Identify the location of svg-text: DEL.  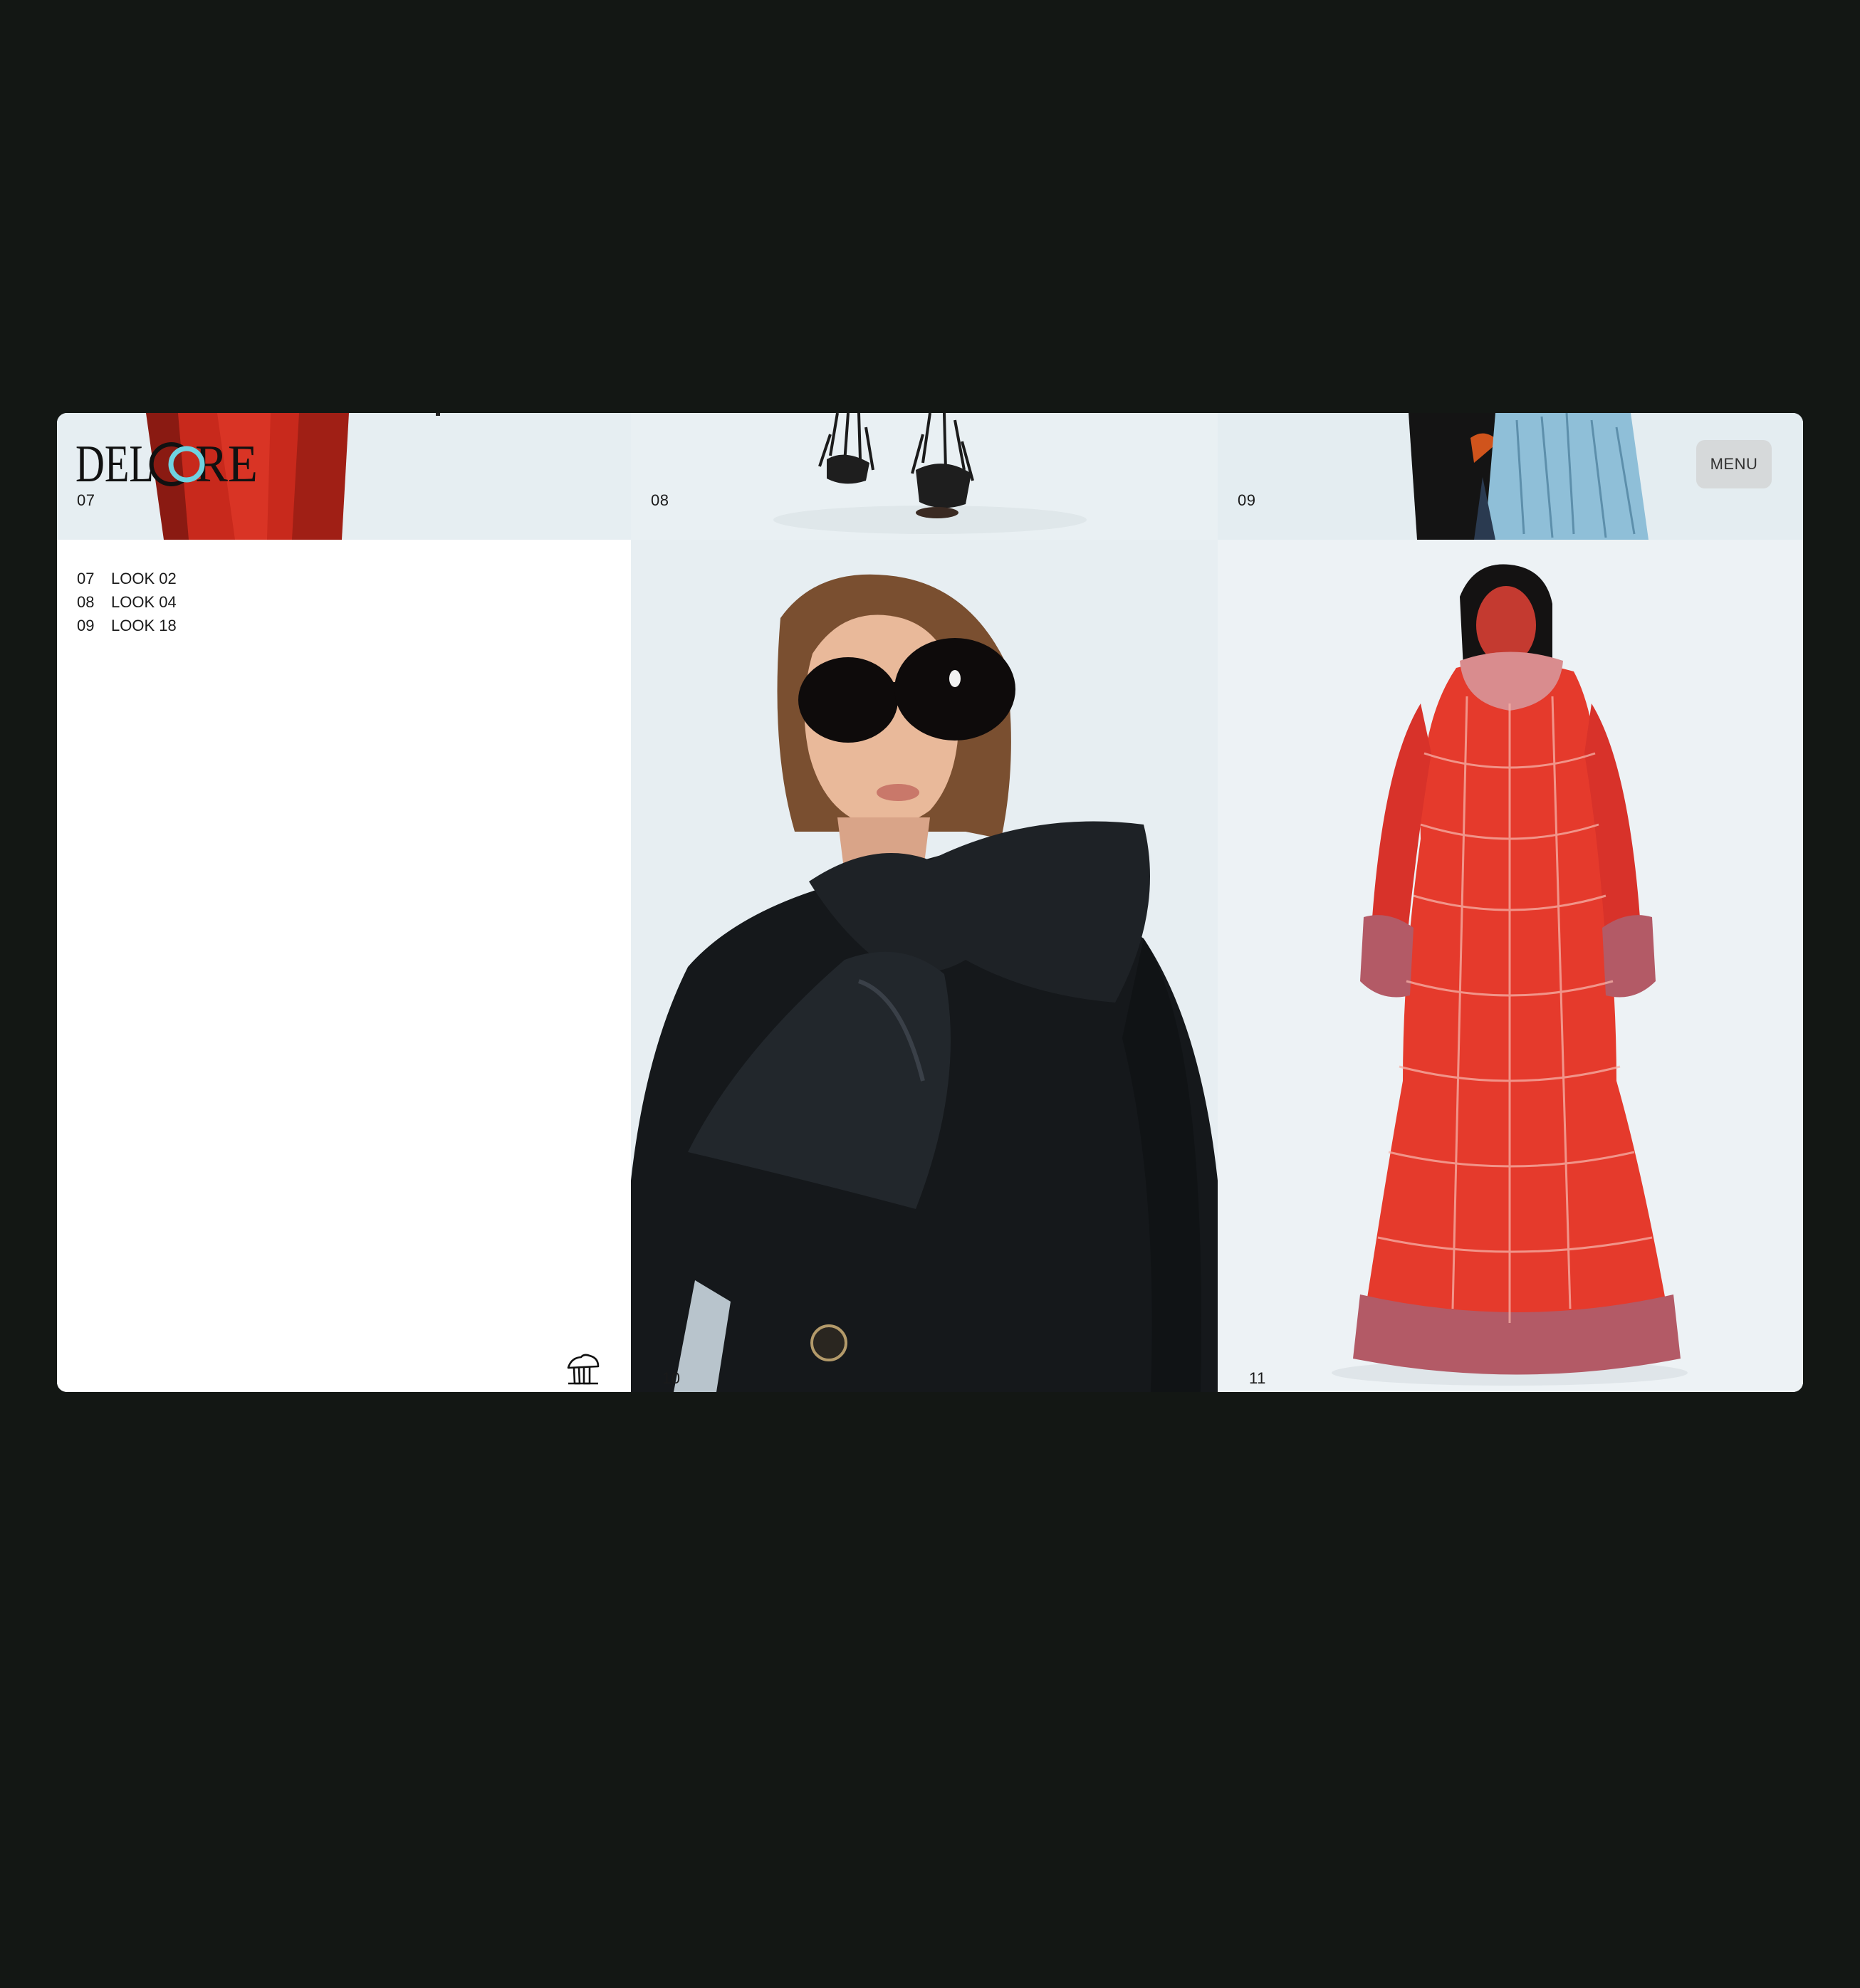
(114, 464).